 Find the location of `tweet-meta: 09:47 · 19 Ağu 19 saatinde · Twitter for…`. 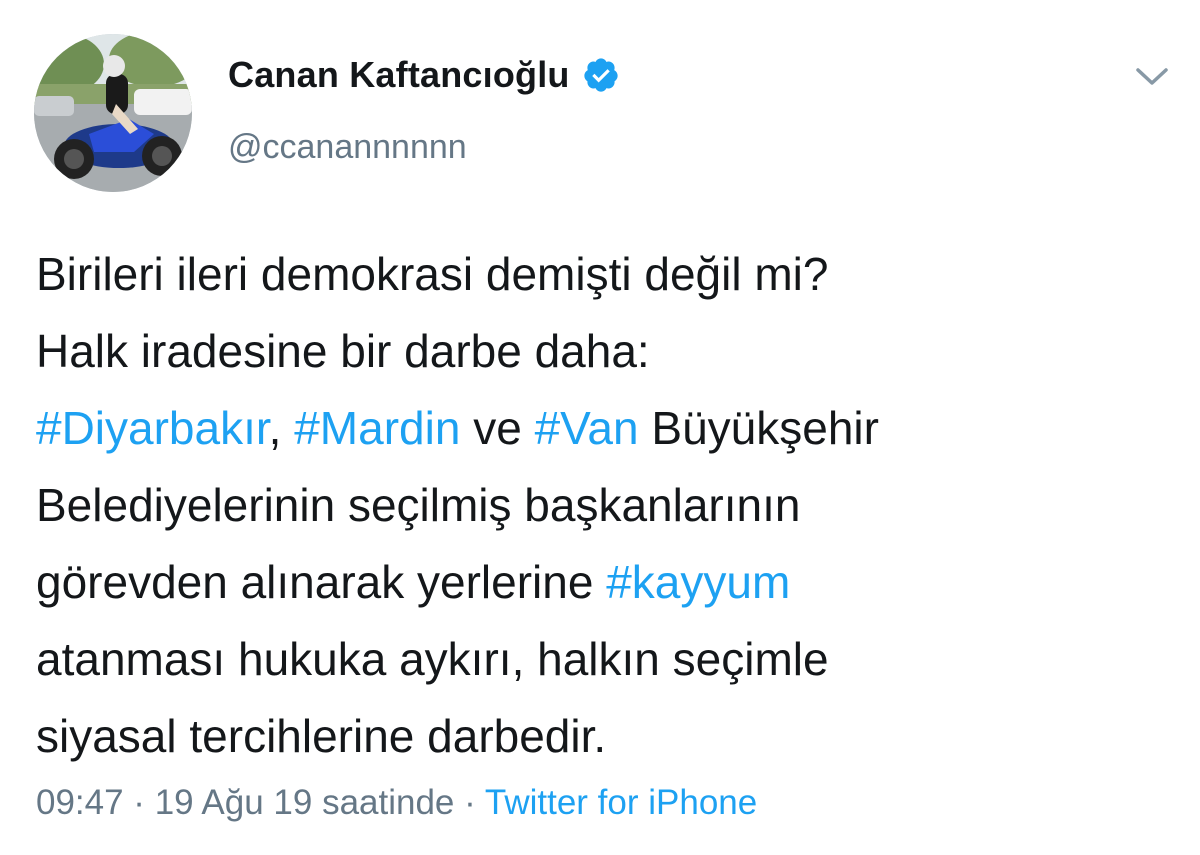

tweet-meta: 09:47 · 19 Ağu 19 saatinde · Twitter for… is located at coordinates (396, 803).